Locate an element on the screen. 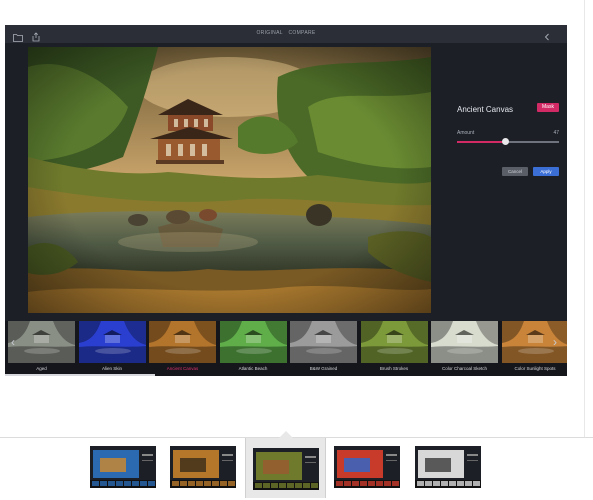 This screenshot has width=593, height=500. compare-toggle: COMPARE is located at coordinates (301, 33).